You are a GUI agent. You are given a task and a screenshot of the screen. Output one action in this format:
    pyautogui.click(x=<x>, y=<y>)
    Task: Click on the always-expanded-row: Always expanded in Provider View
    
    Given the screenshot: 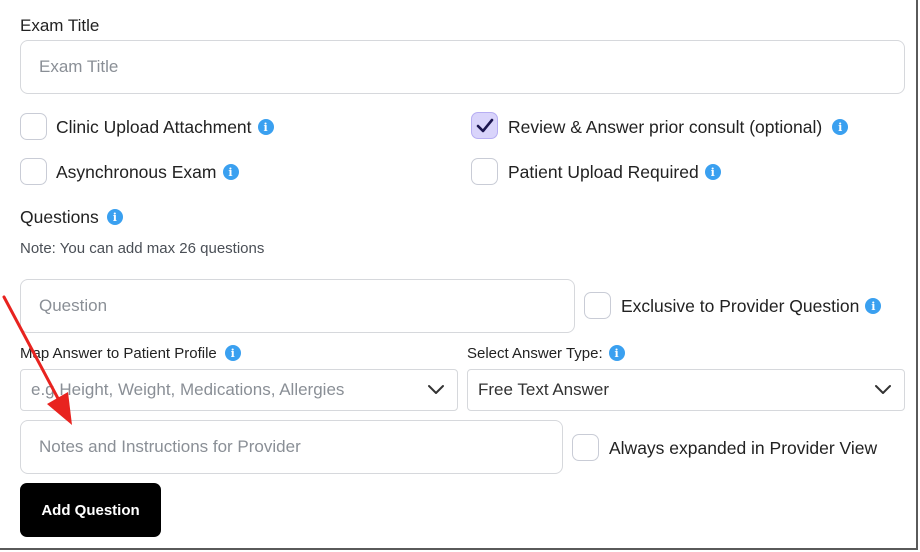 What is the action you would take?
    pyautogui.click(x=743, y=448)
    